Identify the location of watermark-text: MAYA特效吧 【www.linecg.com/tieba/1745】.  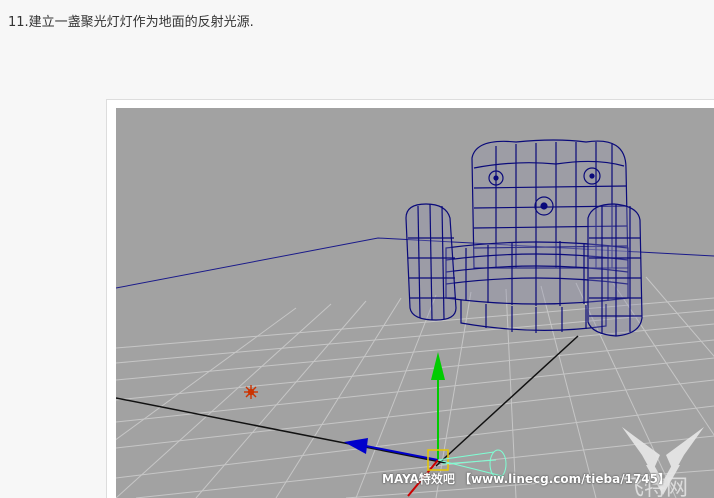
(526, 479).